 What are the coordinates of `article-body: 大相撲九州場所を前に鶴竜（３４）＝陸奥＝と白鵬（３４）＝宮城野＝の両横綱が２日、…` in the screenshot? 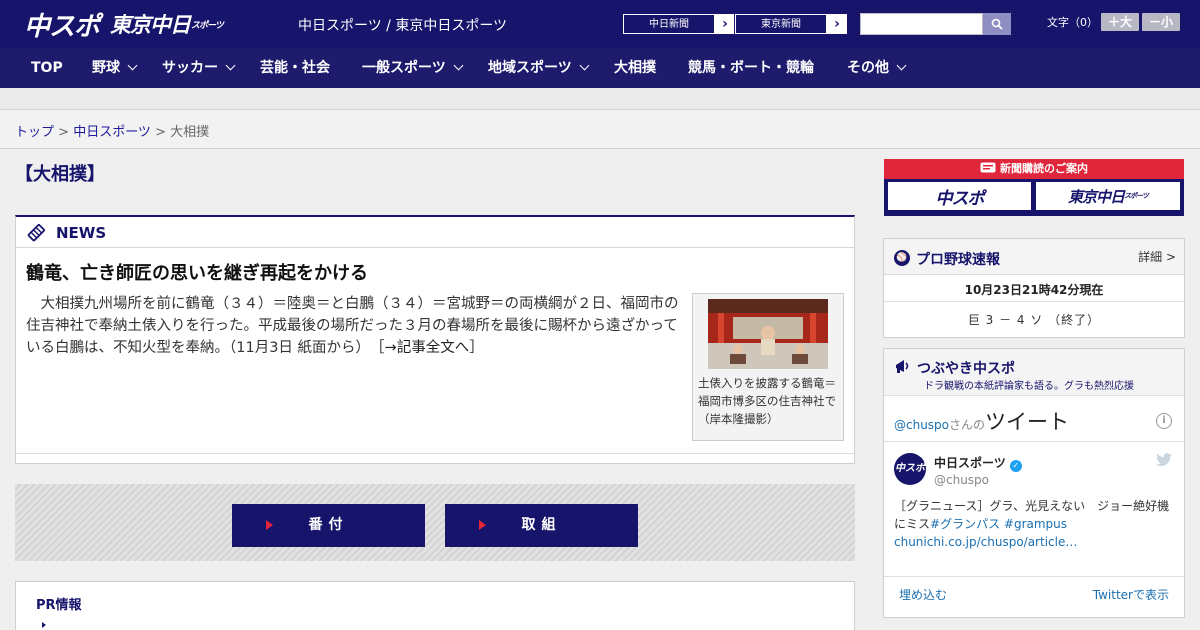 It's located at (356, 326).